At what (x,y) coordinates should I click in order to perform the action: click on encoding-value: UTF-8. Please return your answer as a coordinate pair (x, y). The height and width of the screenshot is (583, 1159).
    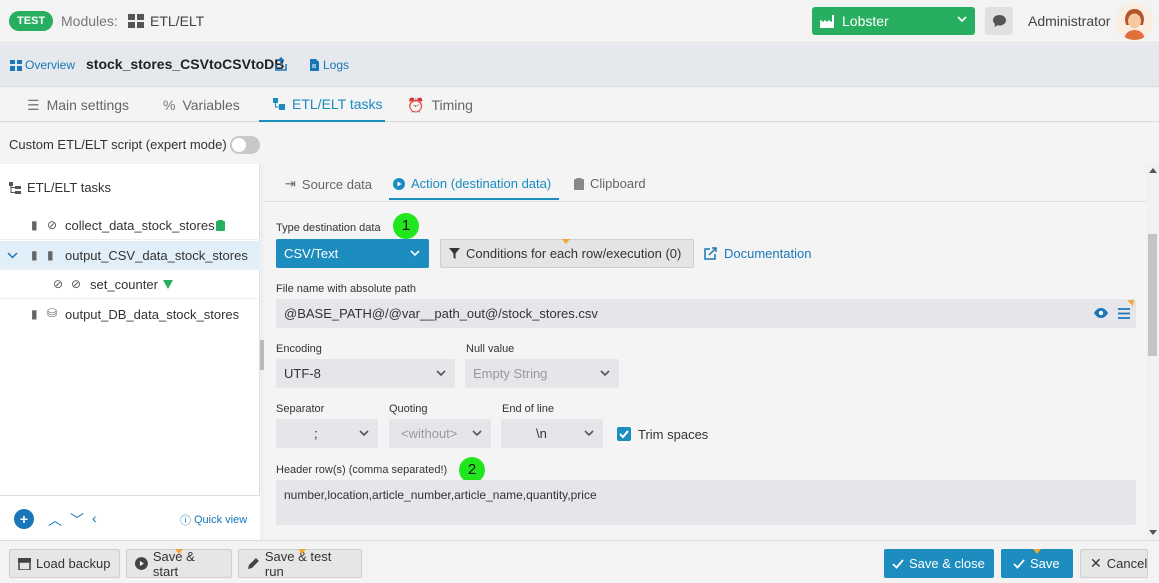
    Looking at the image, I should click on (302, 373).